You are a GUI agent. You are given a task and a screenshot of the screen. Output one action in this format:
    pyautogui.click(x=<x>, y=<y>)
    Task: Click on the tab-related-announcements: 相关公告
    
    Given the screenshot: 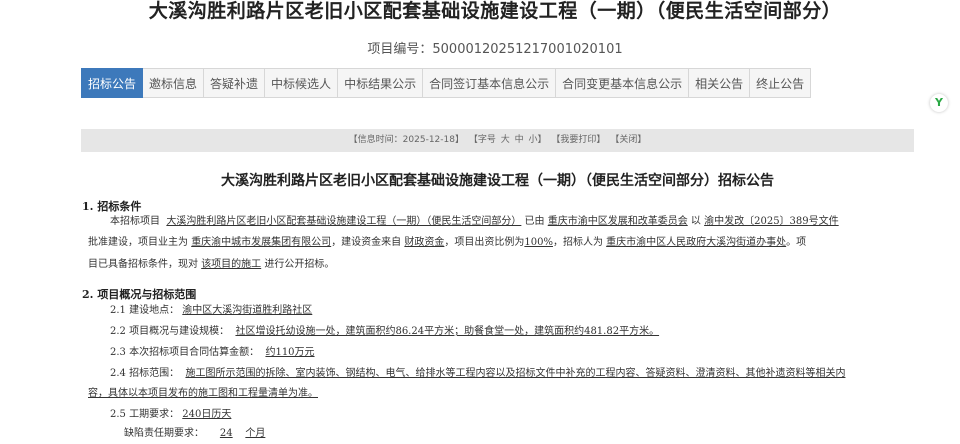 What is the action you would take?
    pyautogui.click(x=720, y=83)
    